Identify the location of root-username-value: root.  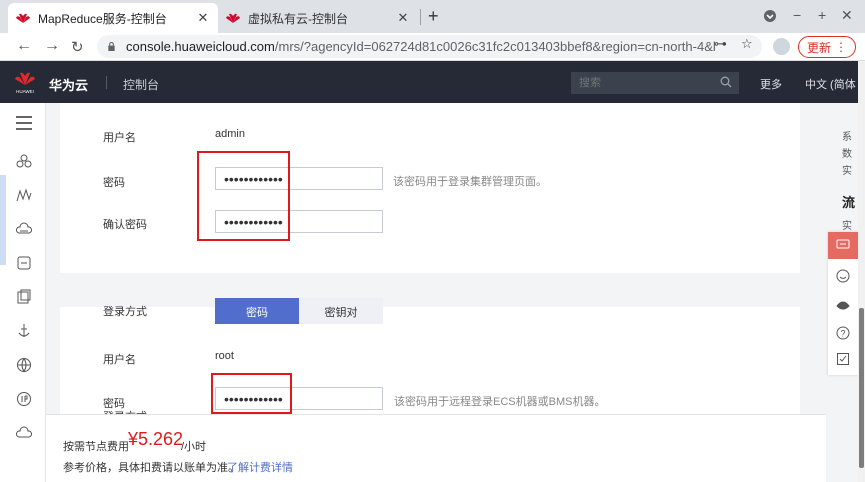
(224, 356).